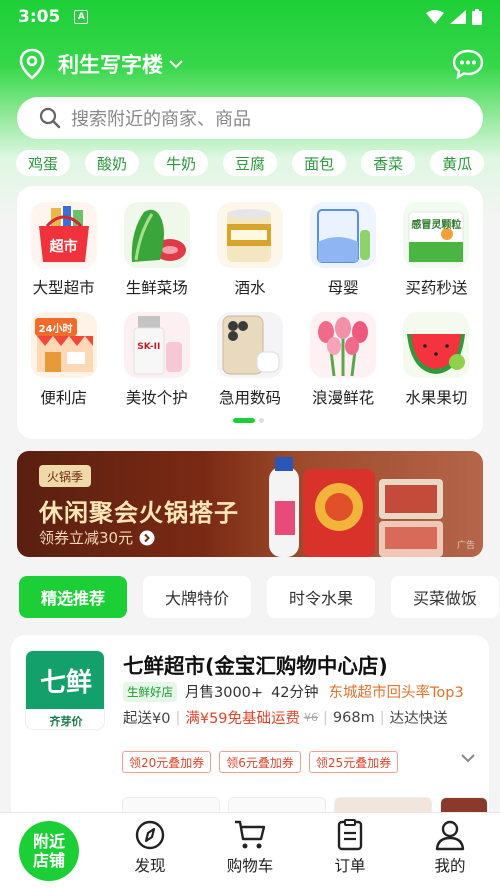 Image resolution: width=500 pixels, height=888 pixels. I want to click on category-beauty: SK-II 美妆个护, so click(156, 360).